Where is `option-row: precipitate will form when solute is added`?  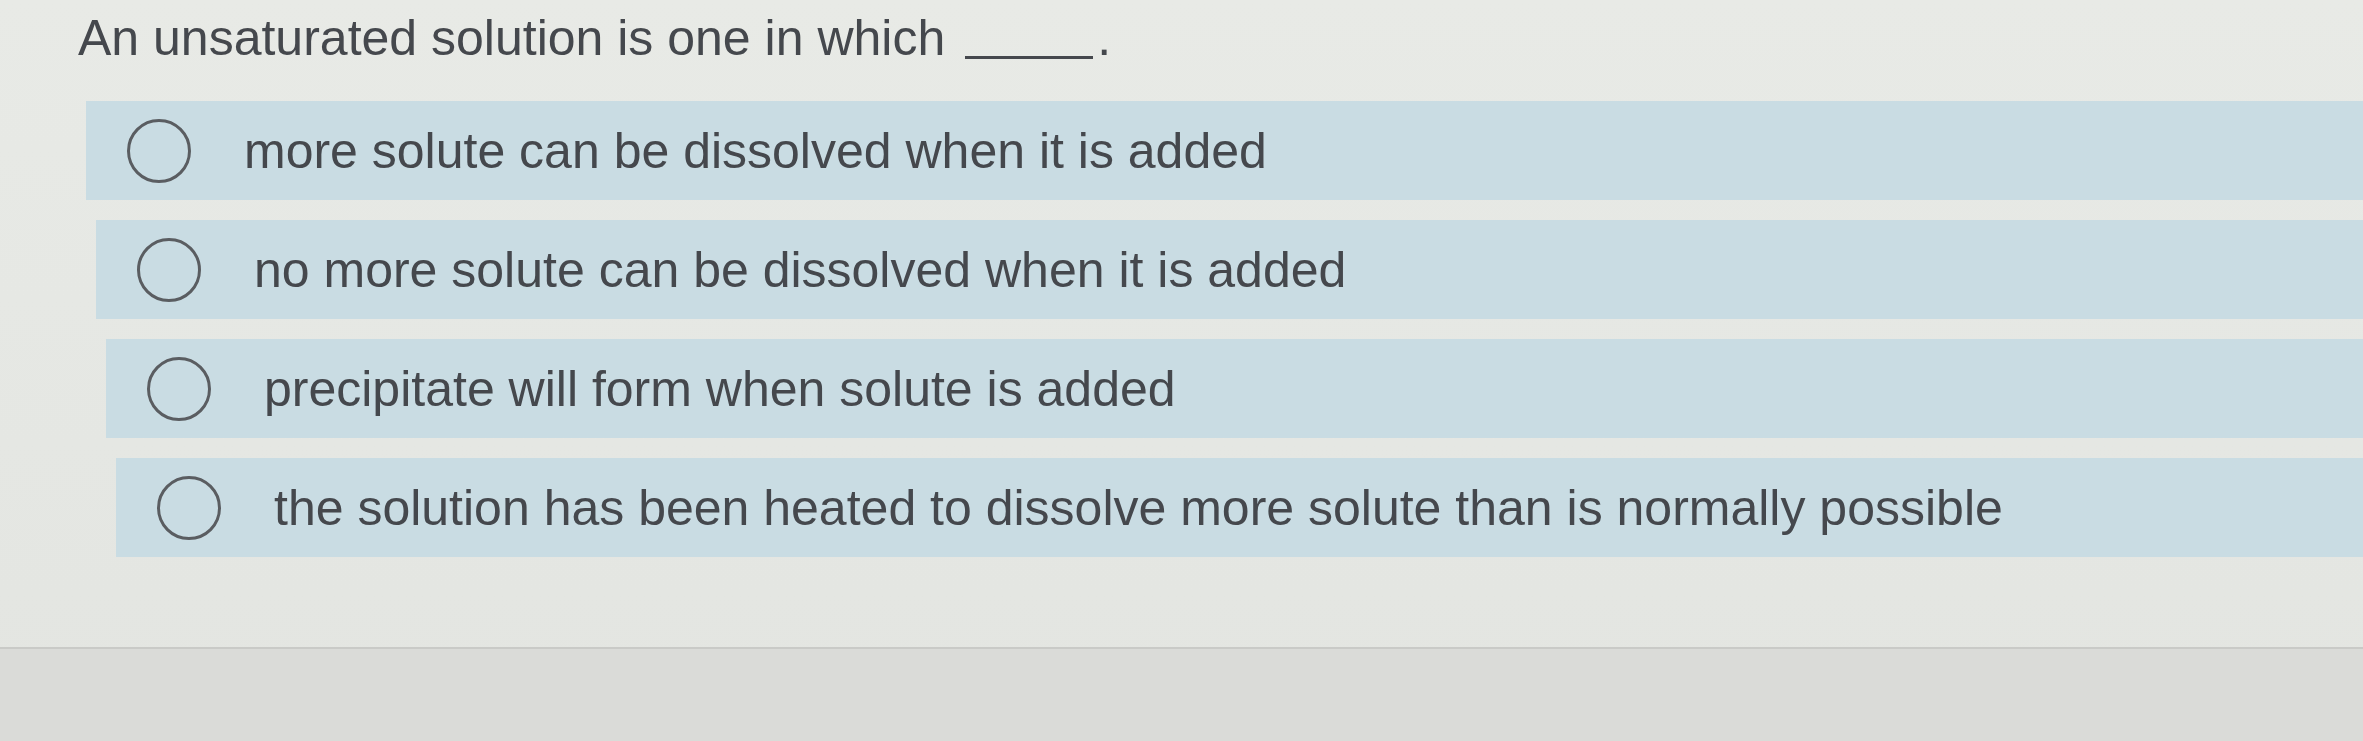 option-row: precipitate will form when solute is added is located at coordinates (1234, 388).